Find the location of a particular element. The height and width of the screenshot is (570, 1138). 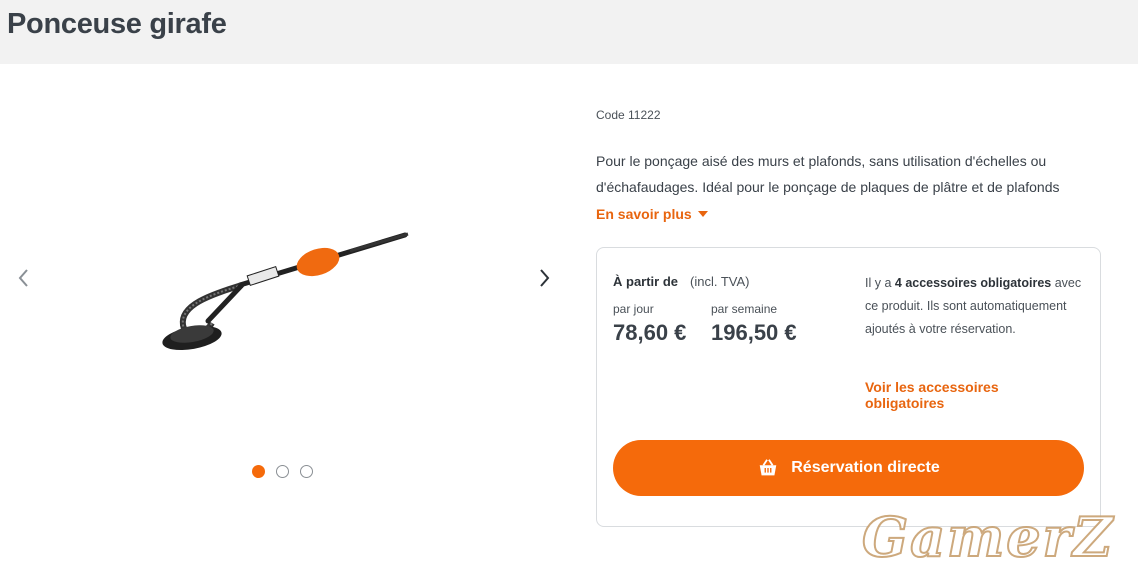

chevron-left-icon is located at coordinates (23, 278).